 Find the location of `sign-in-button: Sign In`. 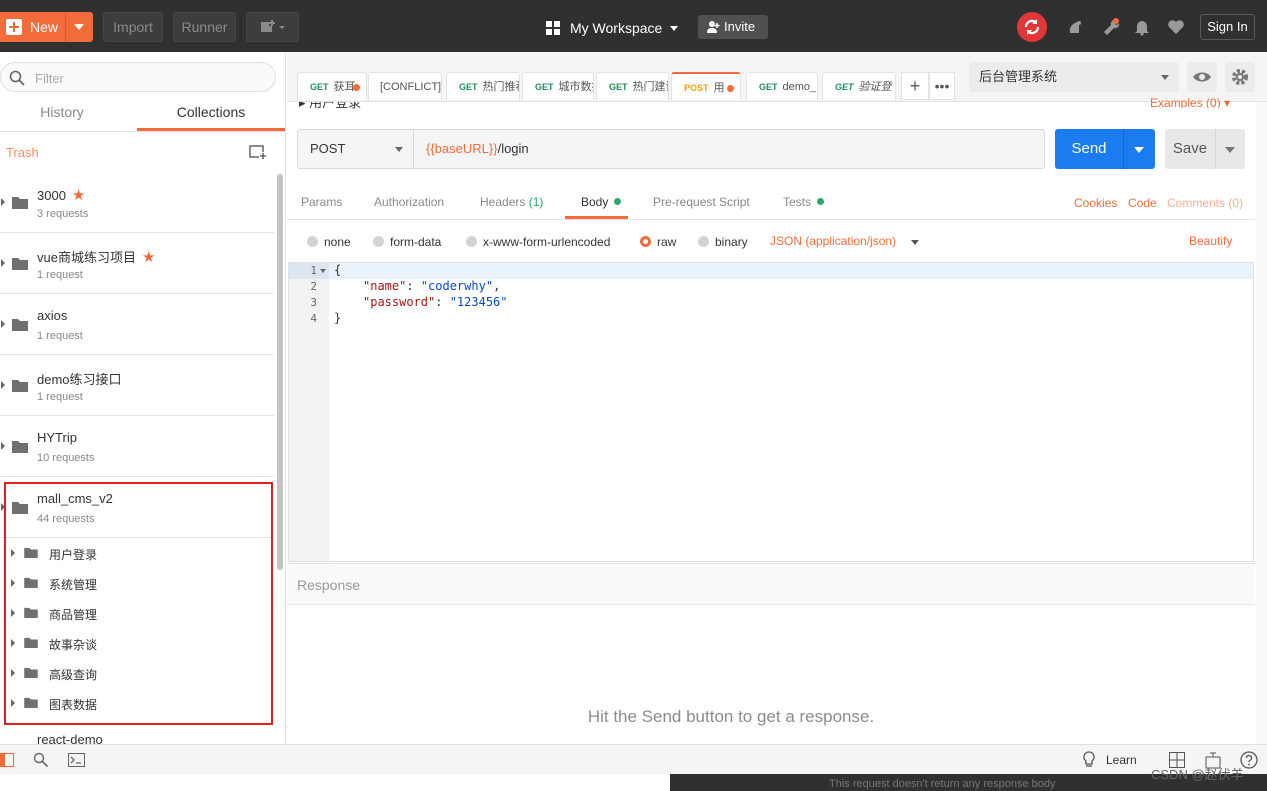

sign-in-button: Sign In is located at coordinates (1227, 27).